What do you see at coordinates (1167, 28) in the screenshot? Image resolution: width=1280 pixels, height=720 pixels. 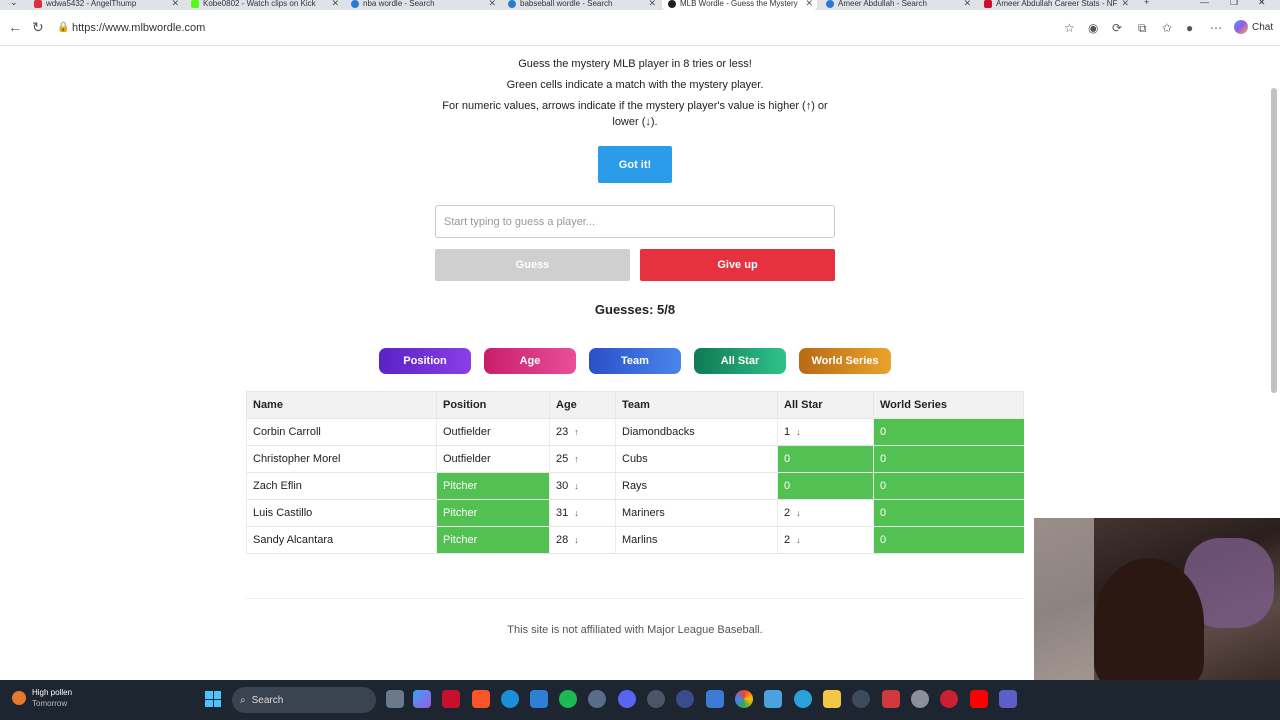 I see `favorites-icon: ✩` at bounding box center [1167, 28].